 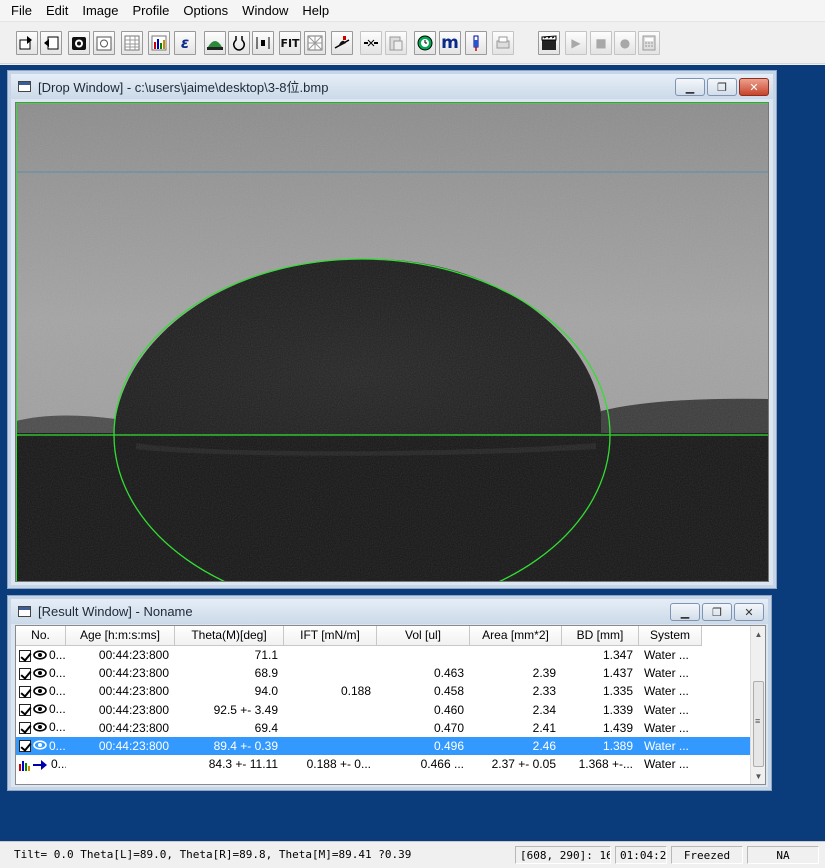 I want to click on record-button: ●, so click(x=625, y=43).